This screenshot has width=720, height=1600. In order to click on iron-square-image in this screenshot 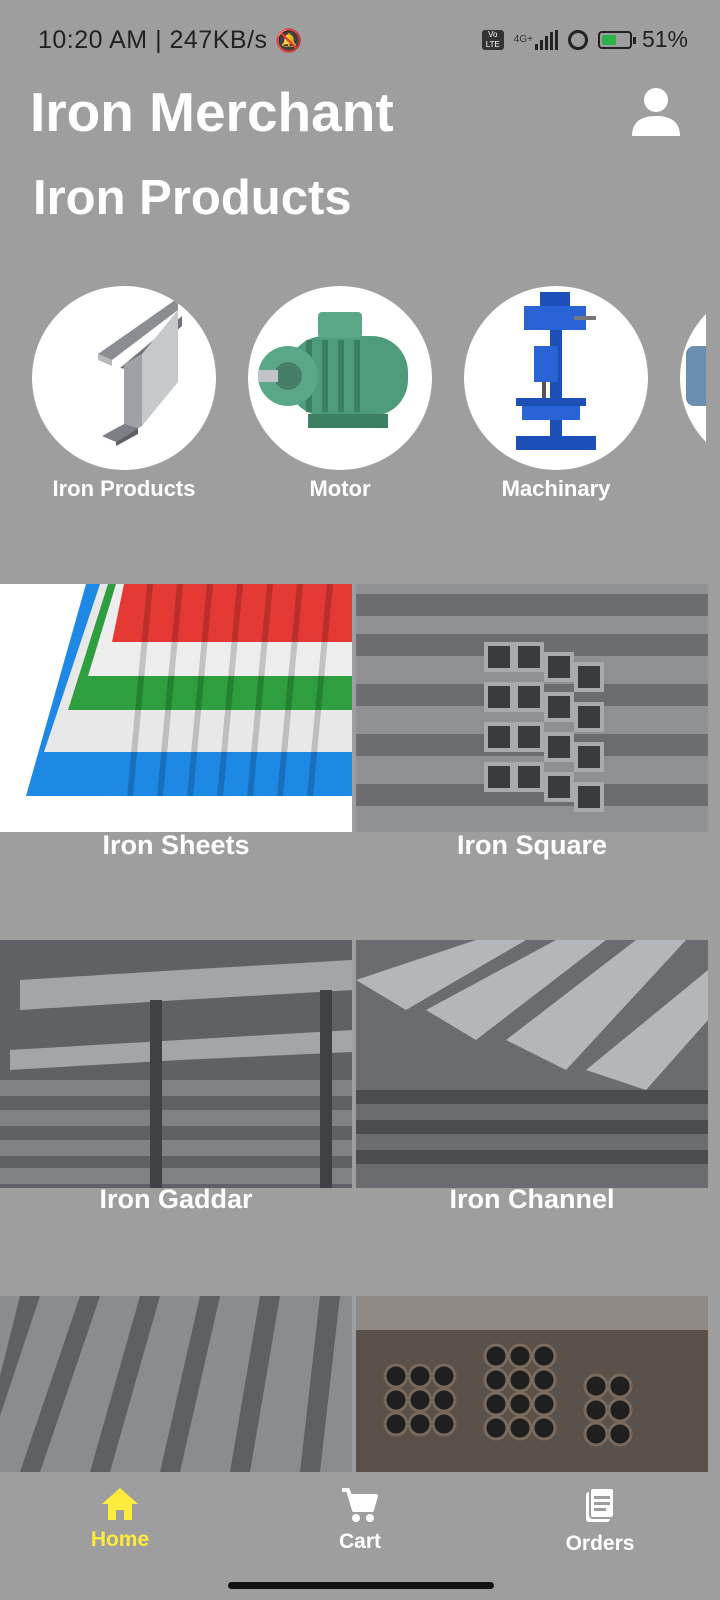, I will do `click(532, 708)`.